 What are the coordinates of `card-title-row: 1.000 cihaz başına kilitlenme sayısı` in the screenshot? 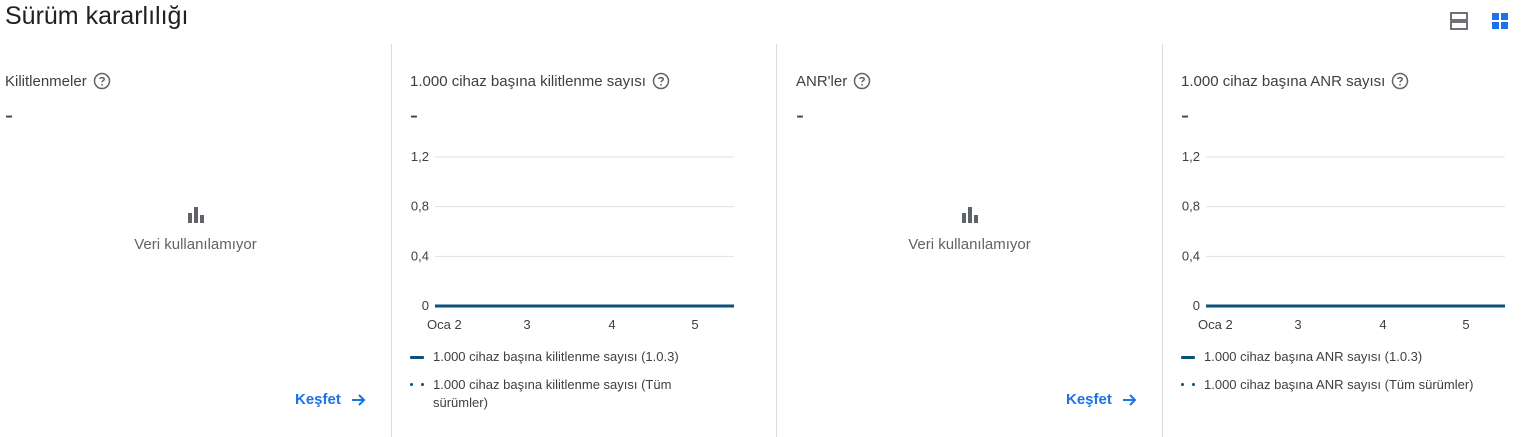 It's located at (540, 81).